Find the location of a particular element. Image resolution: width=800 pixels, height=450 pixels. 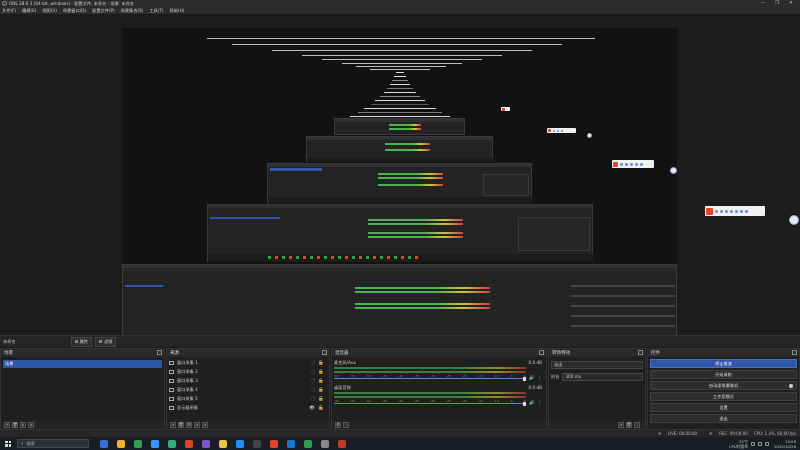

source-item: 窗口采集 5 ◌ 🔓 is located at coordinates (248, 399).